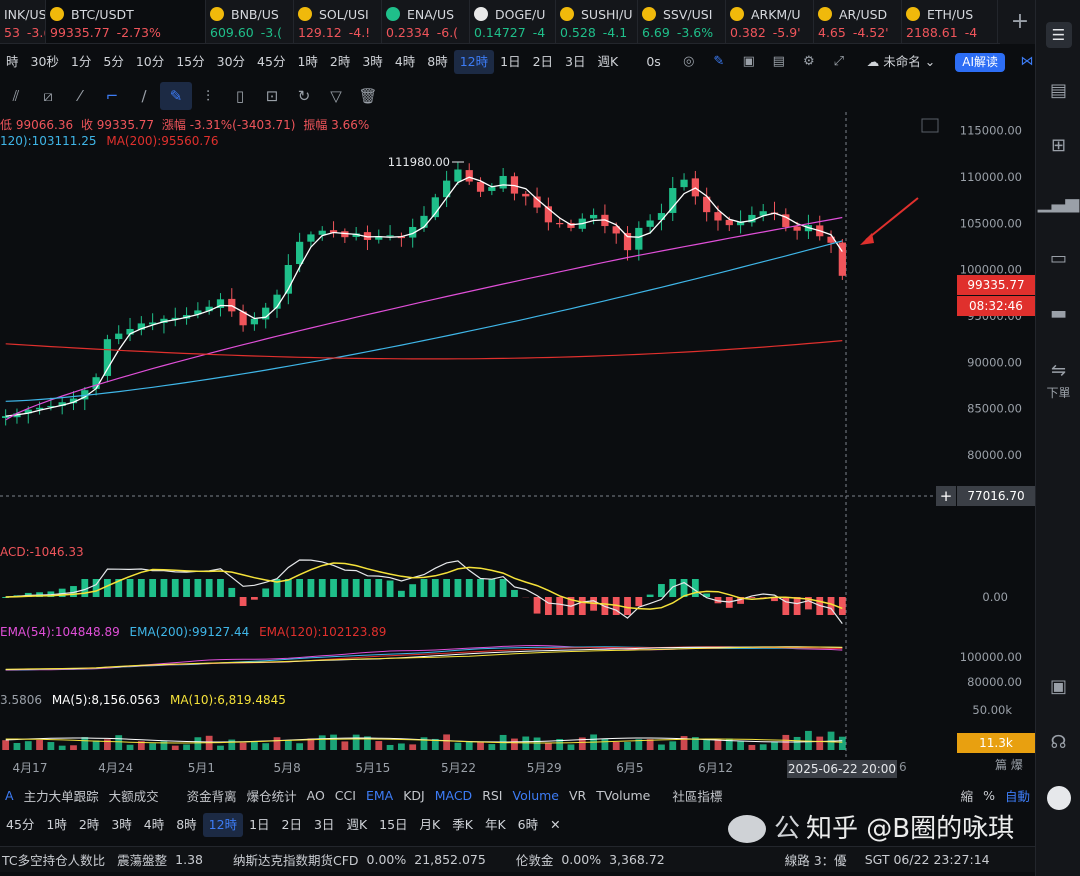 The width and height of the screenshot is (1080, 876). What do you see at coordinates (967, 795) in the screenshot?
I see `log-scale-toggle: 縮` at bounding box center [967, 795].